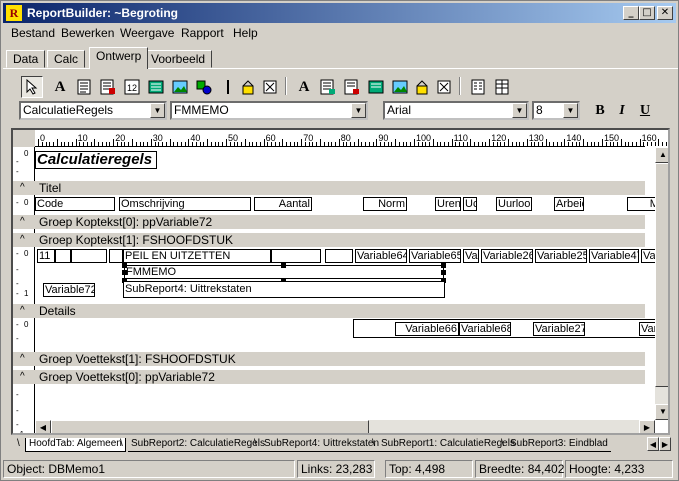 Image resolution: width=679 pixels, height=481 pixels. Describe the element at coordinates (66, 59) in the screenshot. I see `tab-calc: Calc` at that location.